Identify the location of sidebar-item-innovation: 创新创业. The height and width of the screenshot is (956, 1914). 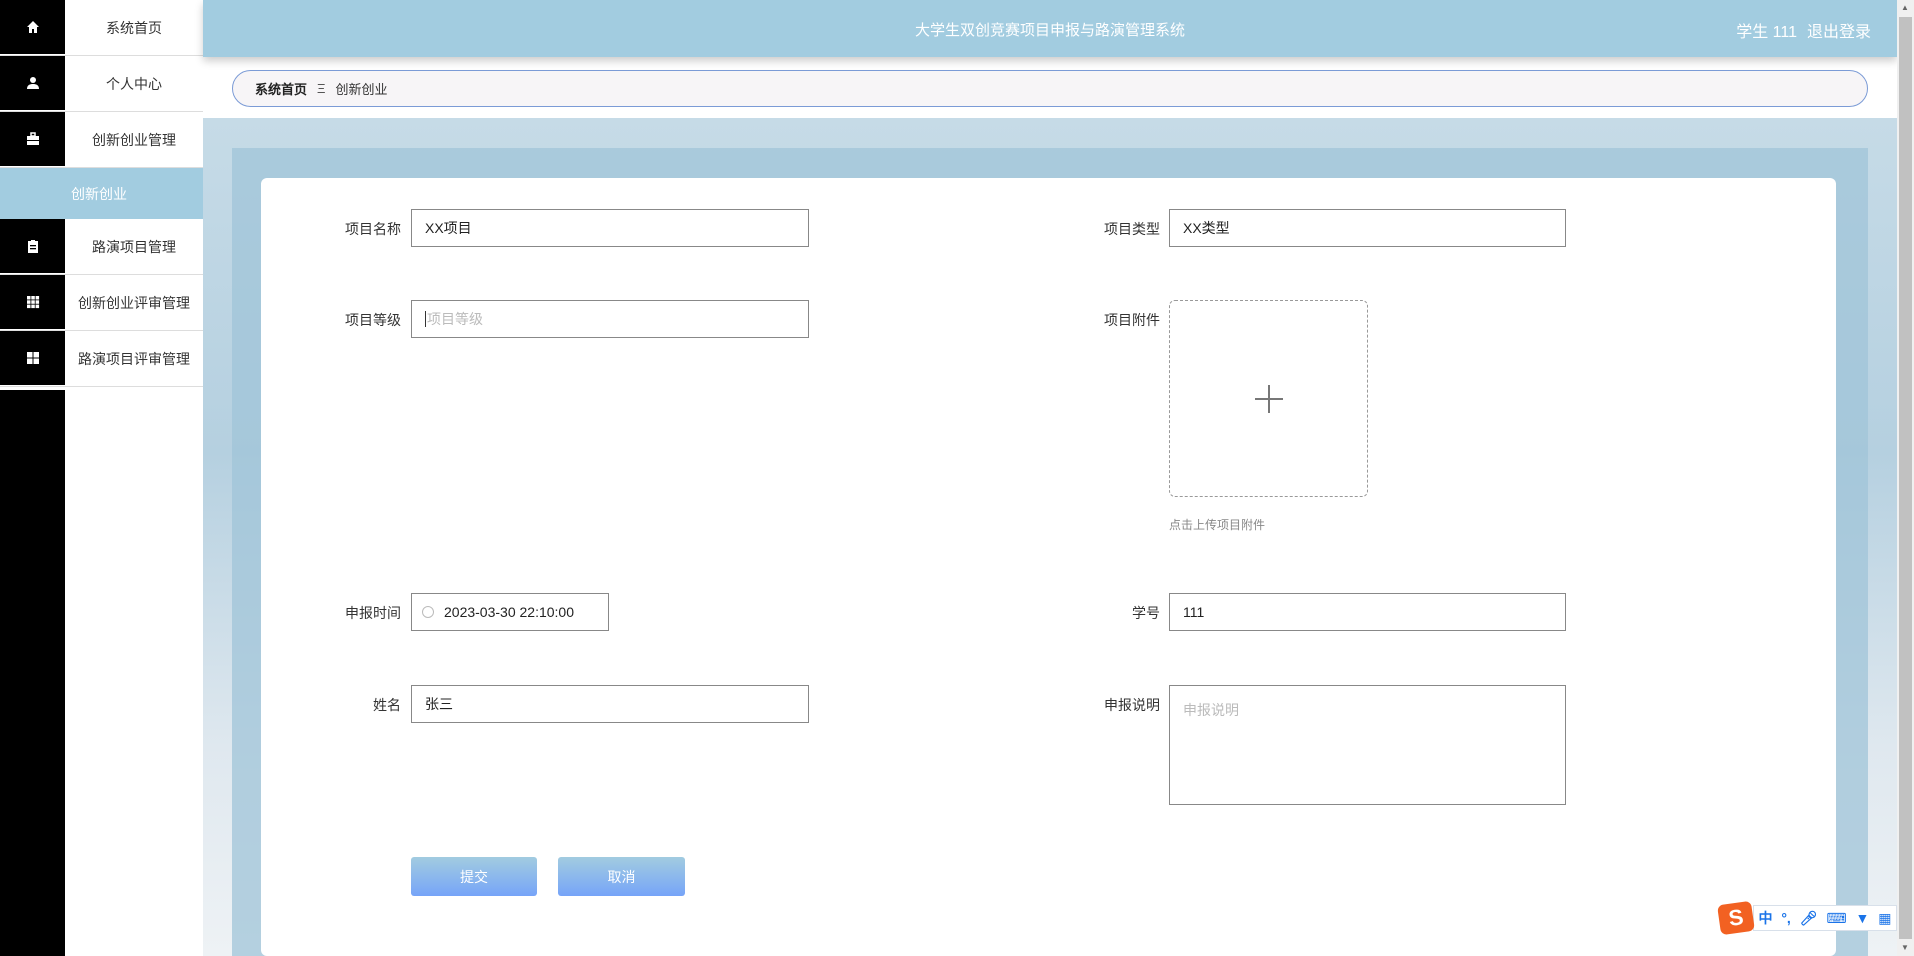
(101, 193).